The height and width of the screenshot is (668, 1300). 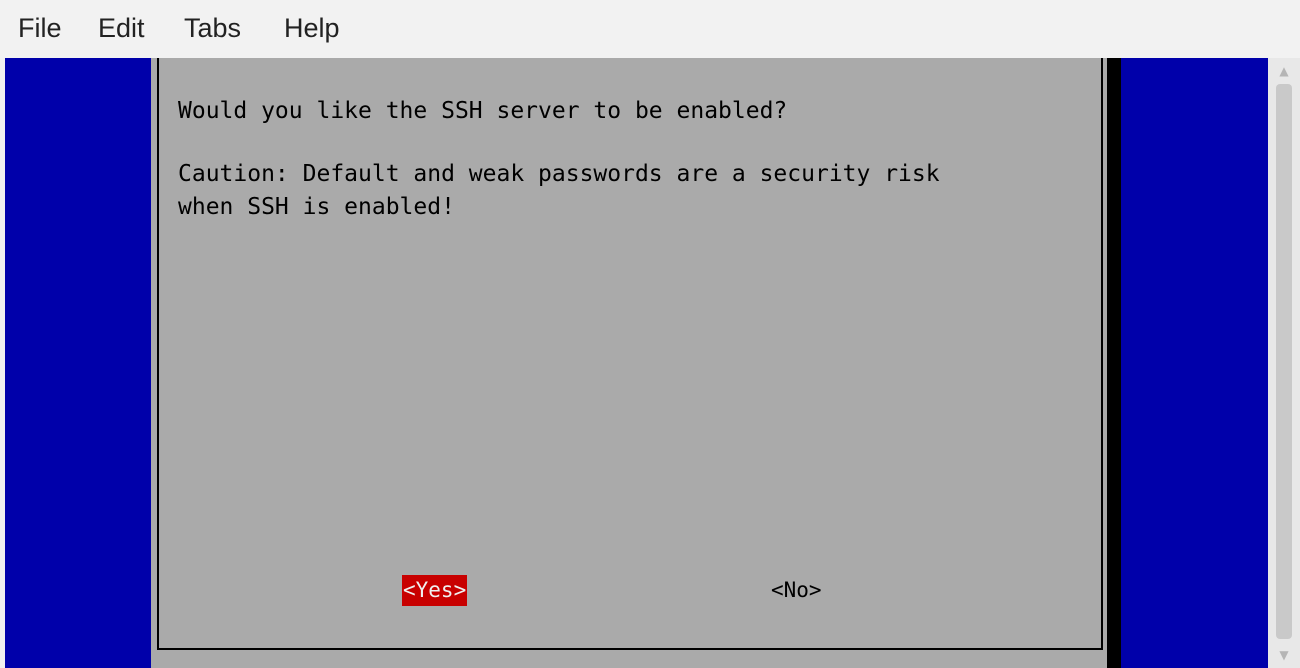 I want to click on menu-file: File, so click(x=40, y=28).